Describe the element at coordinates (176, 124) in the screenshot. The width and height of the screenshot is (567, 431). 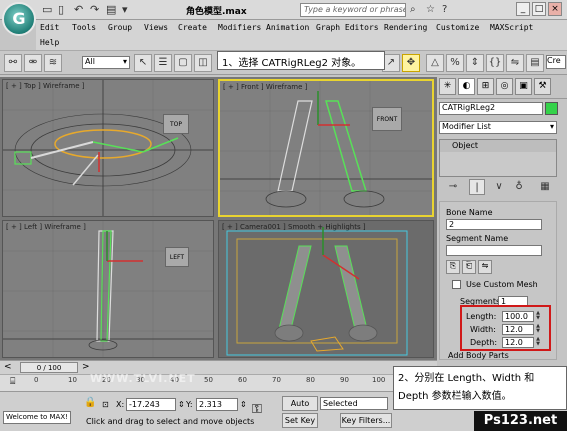
I see `navcube-top: TOP` at that location.